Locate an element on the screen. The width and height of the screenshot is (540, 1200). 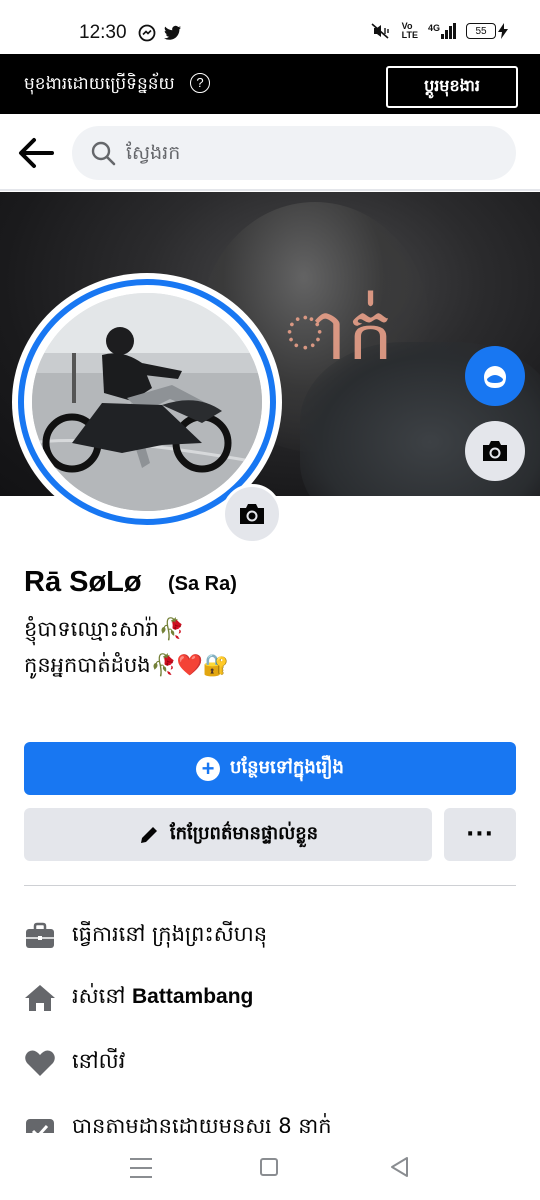
work-text: ធ្វើការនៅ ក្រុងព្រះសីហនុ is located at coordinates (170, 933).